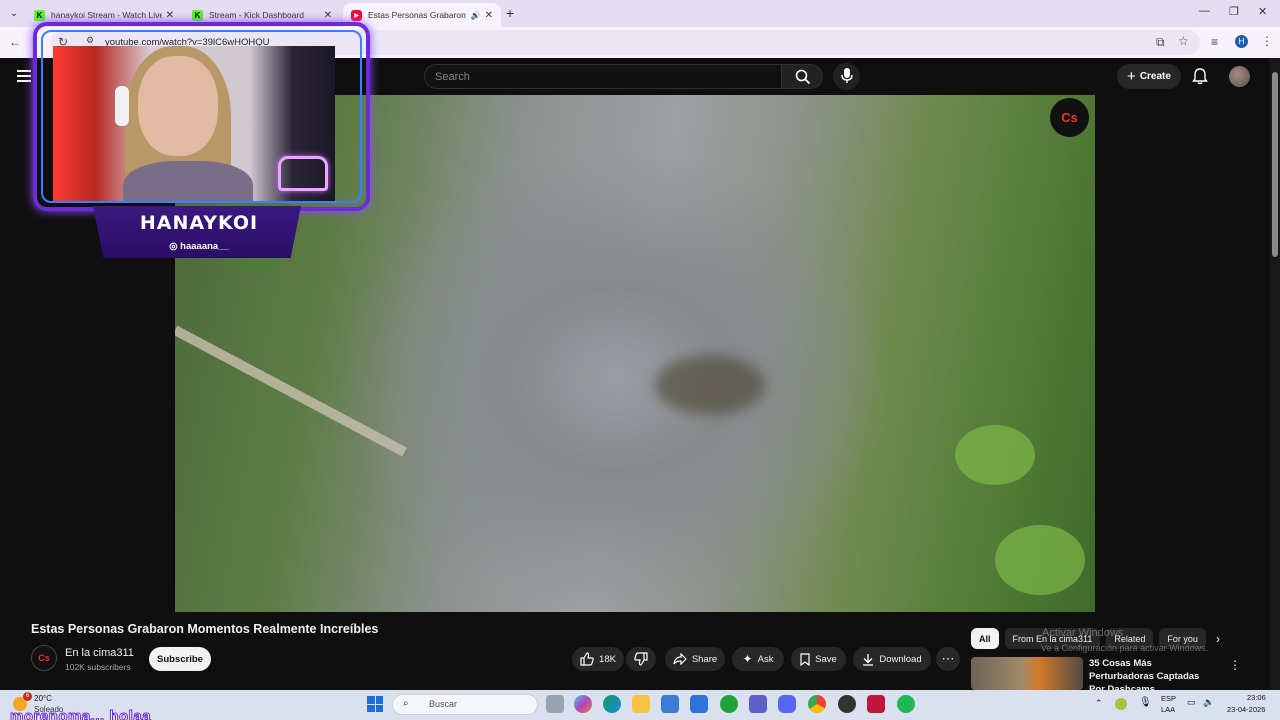 The height and width of the screenshot is (720, 1280). Describe the element at coordinates (1160, 42) in the screenshot. I see `install-app-icon: ⧉` at that location.